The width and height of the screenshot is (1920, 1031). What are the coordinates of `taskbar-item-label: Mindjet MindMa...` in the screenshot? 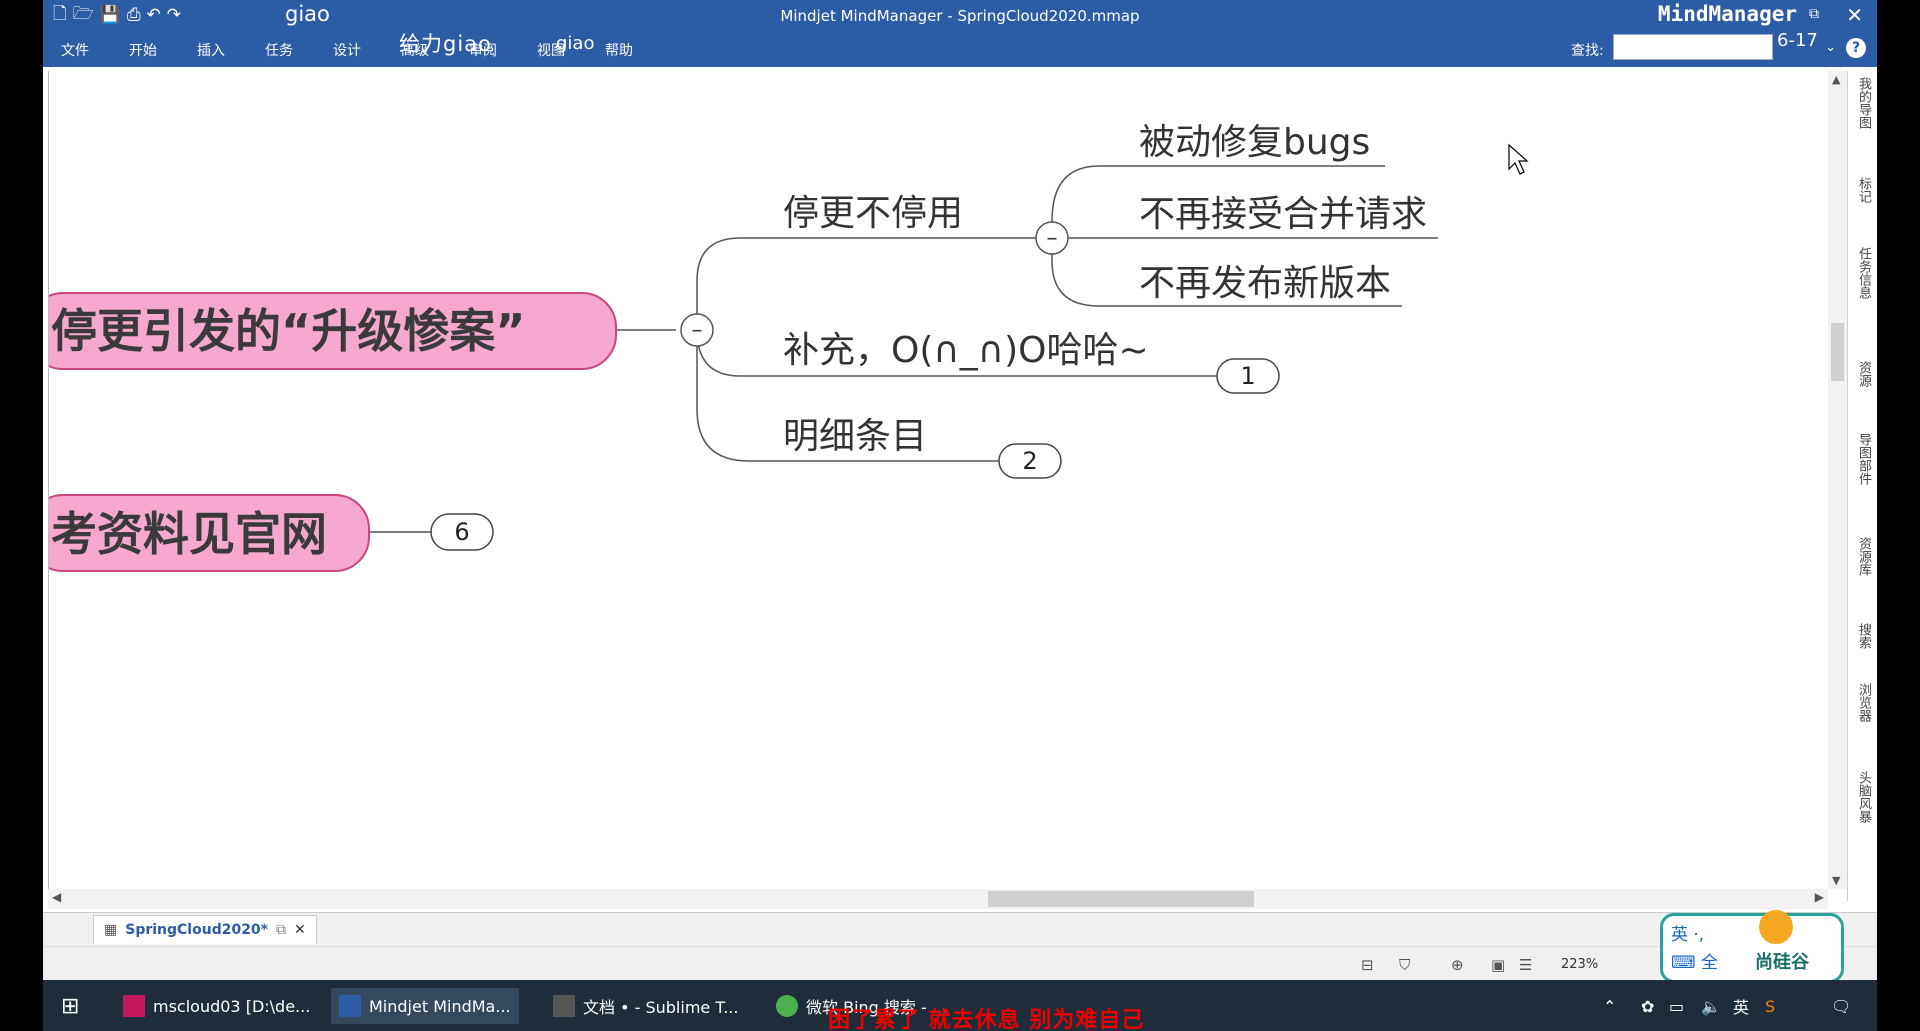 It's located at (440, 1006).